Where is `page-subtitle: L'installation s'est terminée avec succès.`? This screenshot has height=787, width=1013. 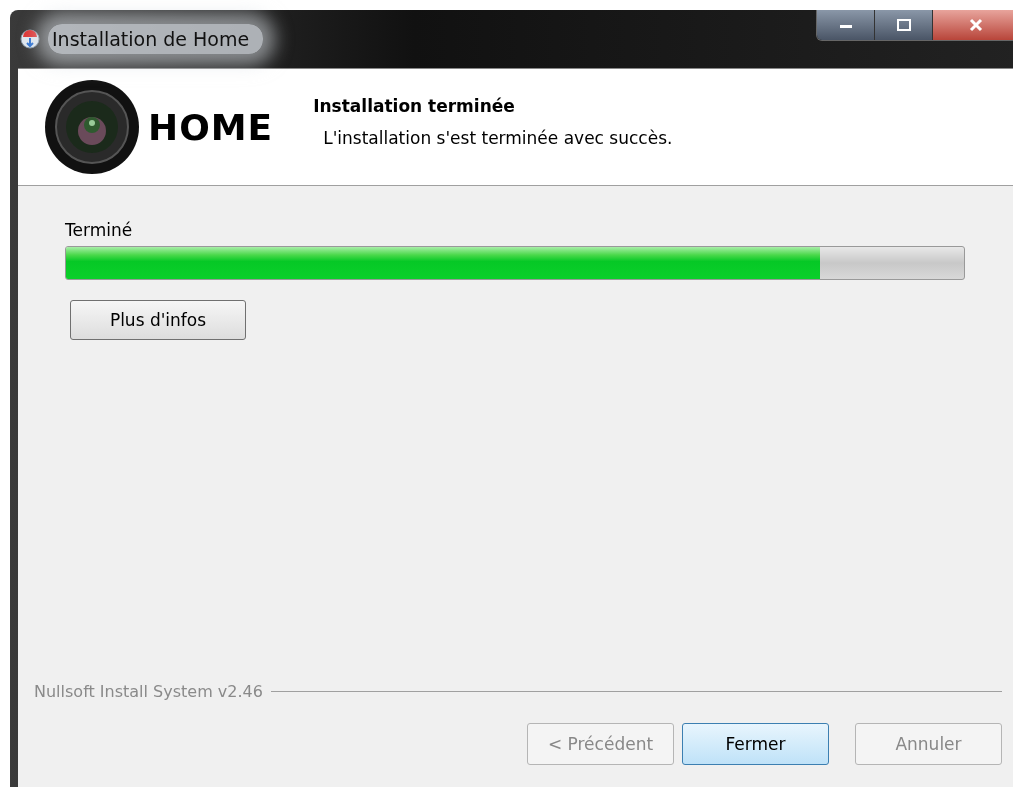 page-subtitle: L'installation s'est terminée avec succès. is located at coordinates (497, 138).